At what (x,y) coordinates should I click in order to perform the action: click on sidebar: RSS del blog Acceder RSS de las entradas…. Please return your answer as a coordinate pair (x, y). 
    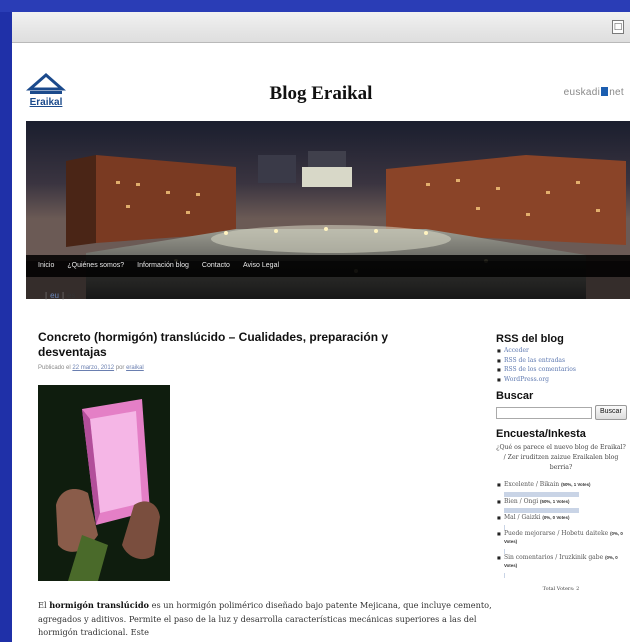
    Looking at the image, I should click on (561, 462).